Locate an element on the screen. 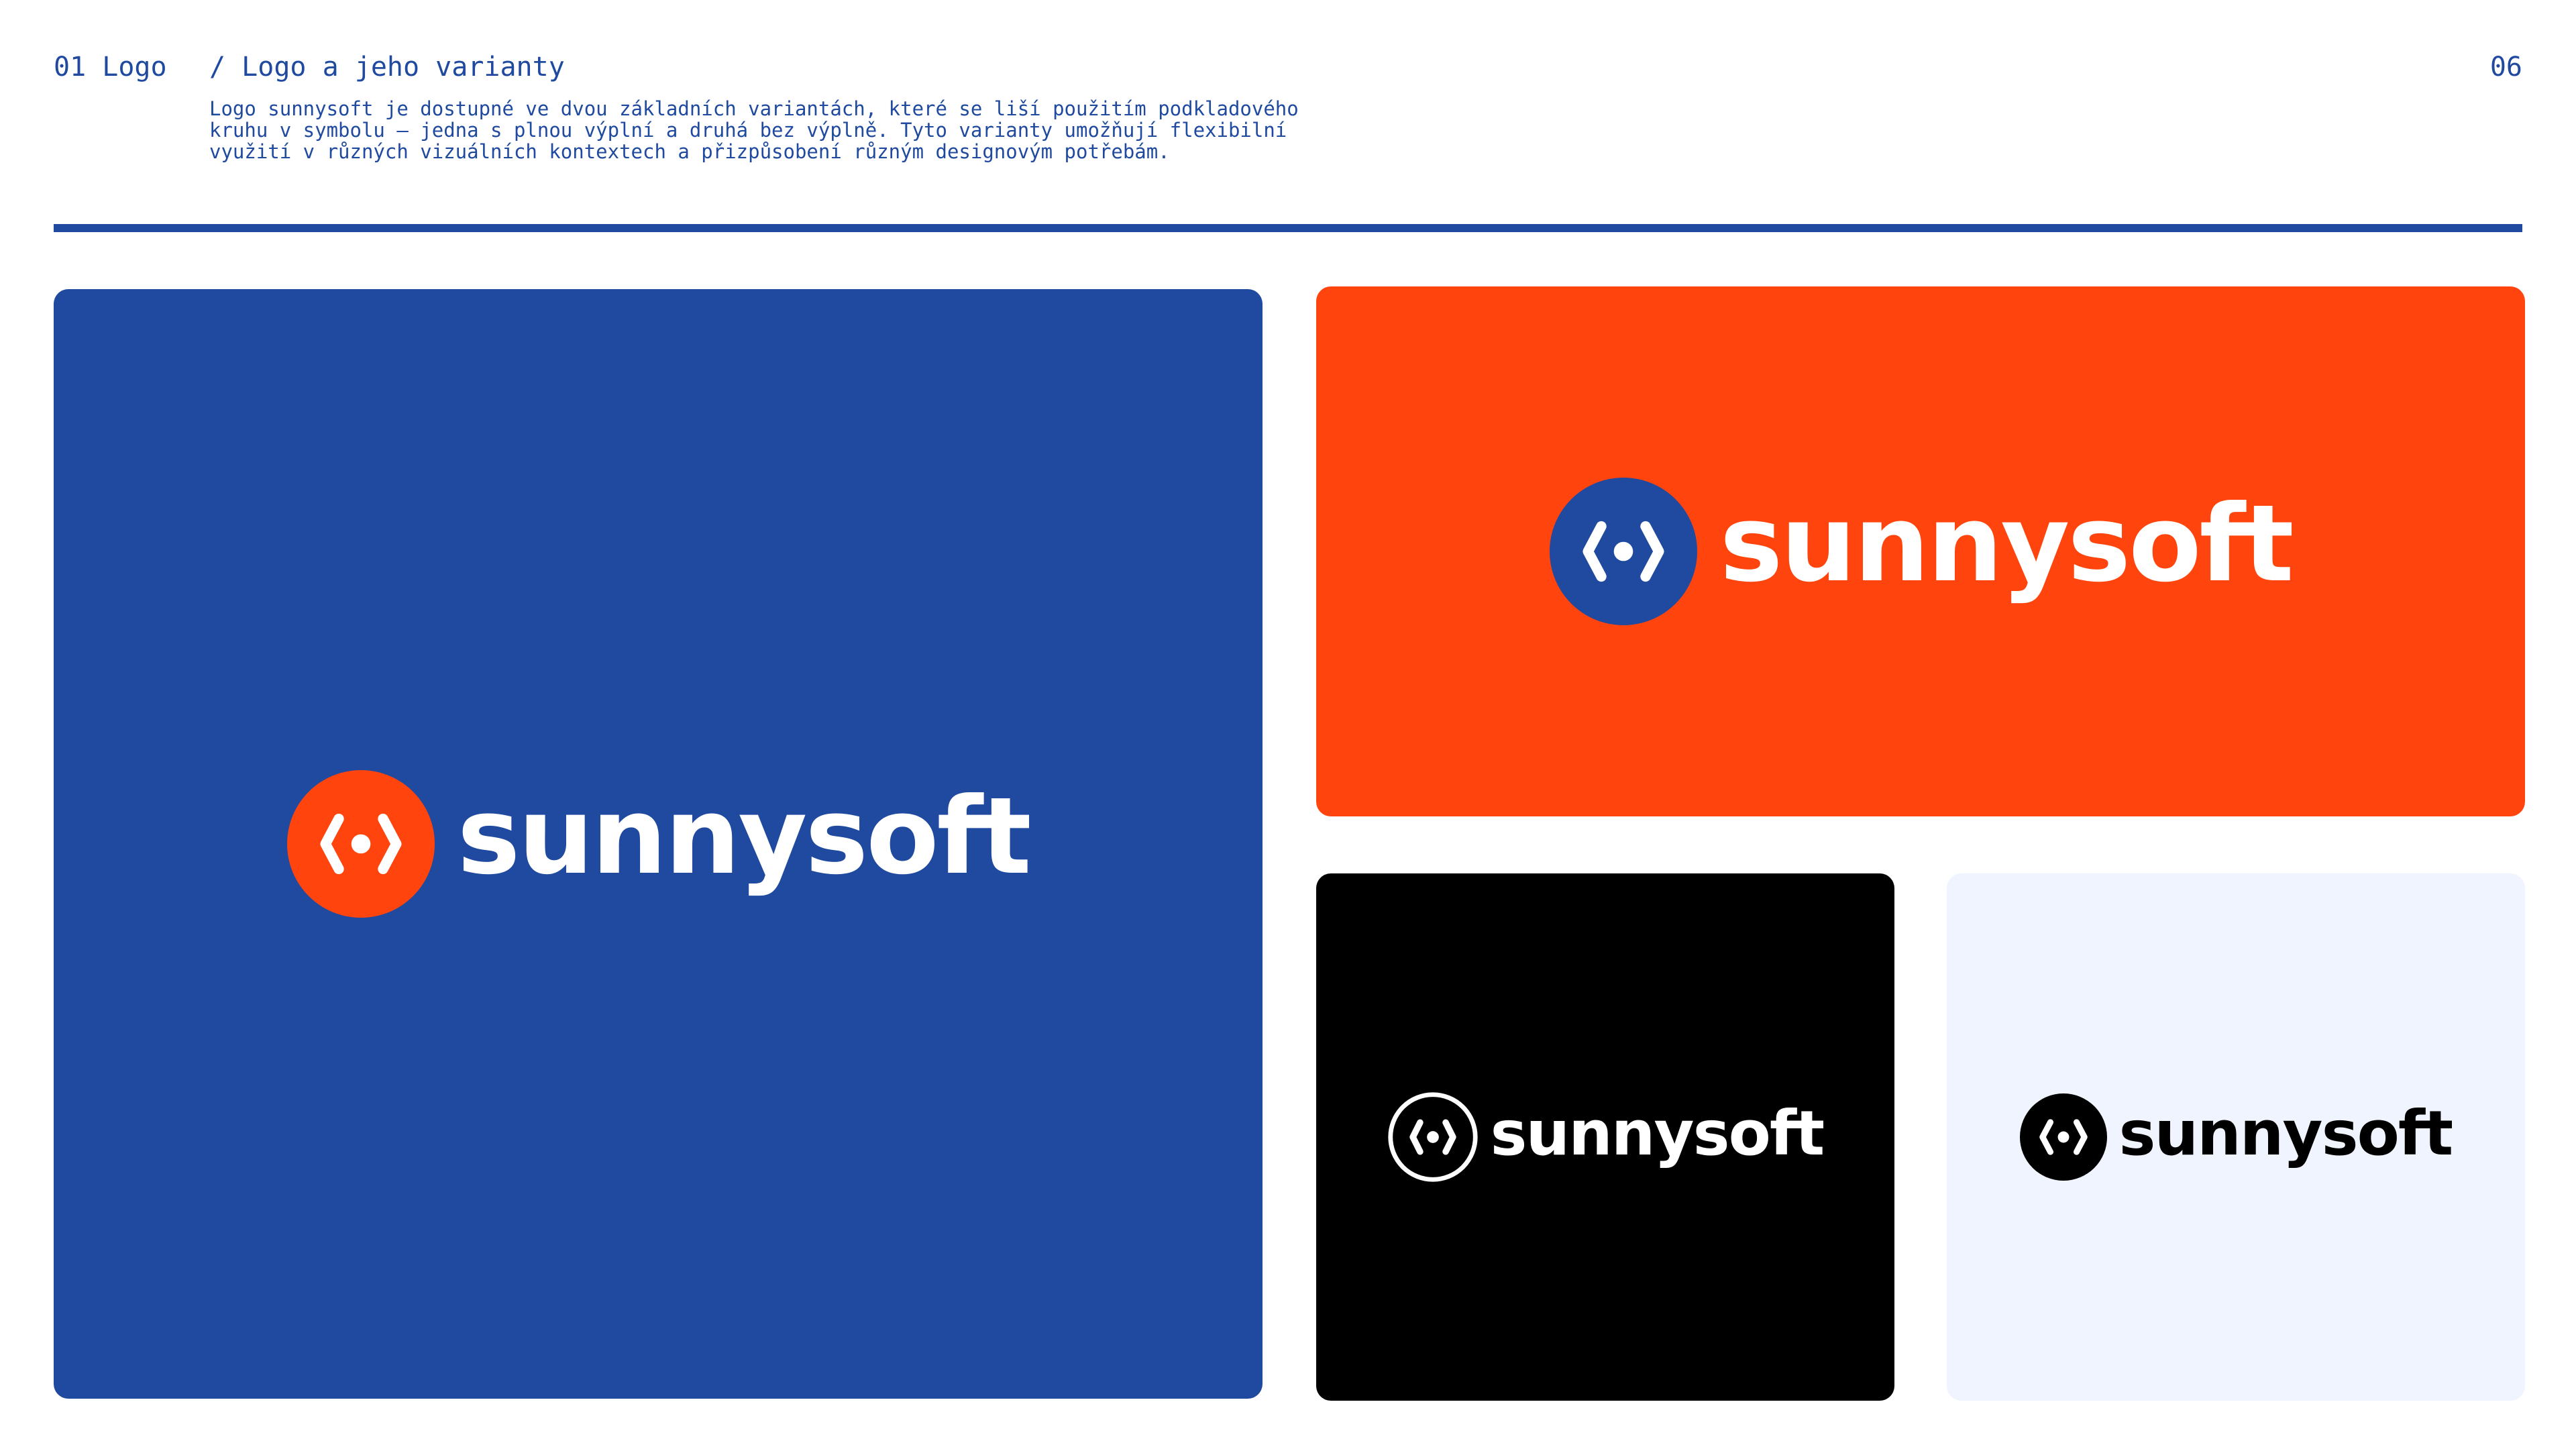 Image resolution: width=2576 pixels, height=1449 pixels. logo-variant-light-panel: sunnysoft is located at coordinates (2236, 1137).